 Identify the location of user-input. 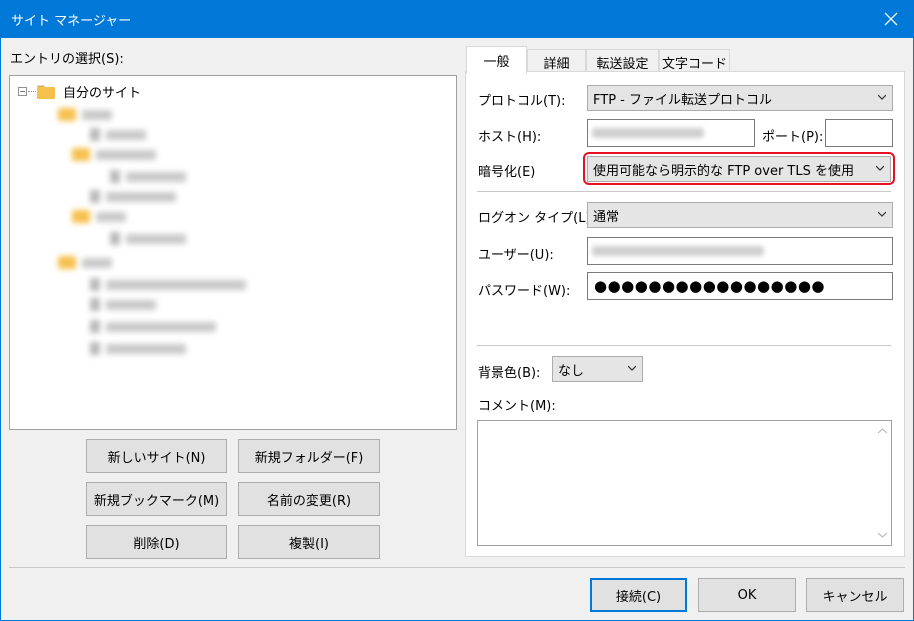
(740, 251).